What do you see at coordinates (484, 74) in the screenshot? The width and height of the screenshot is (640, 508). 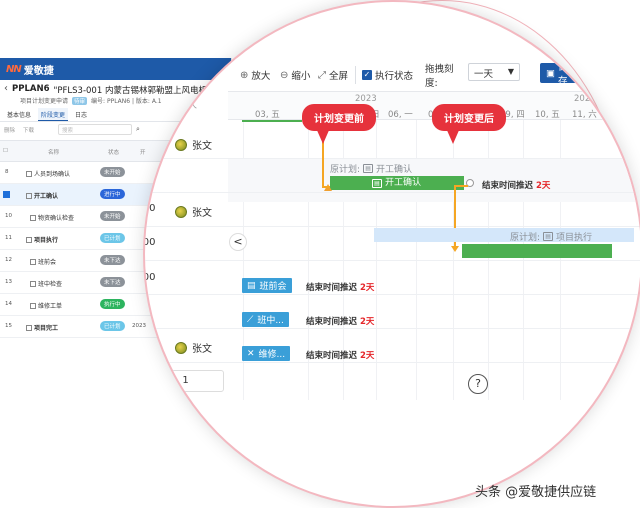 I see `drag-scale-value: 一天` at bounding box center [484, 74].